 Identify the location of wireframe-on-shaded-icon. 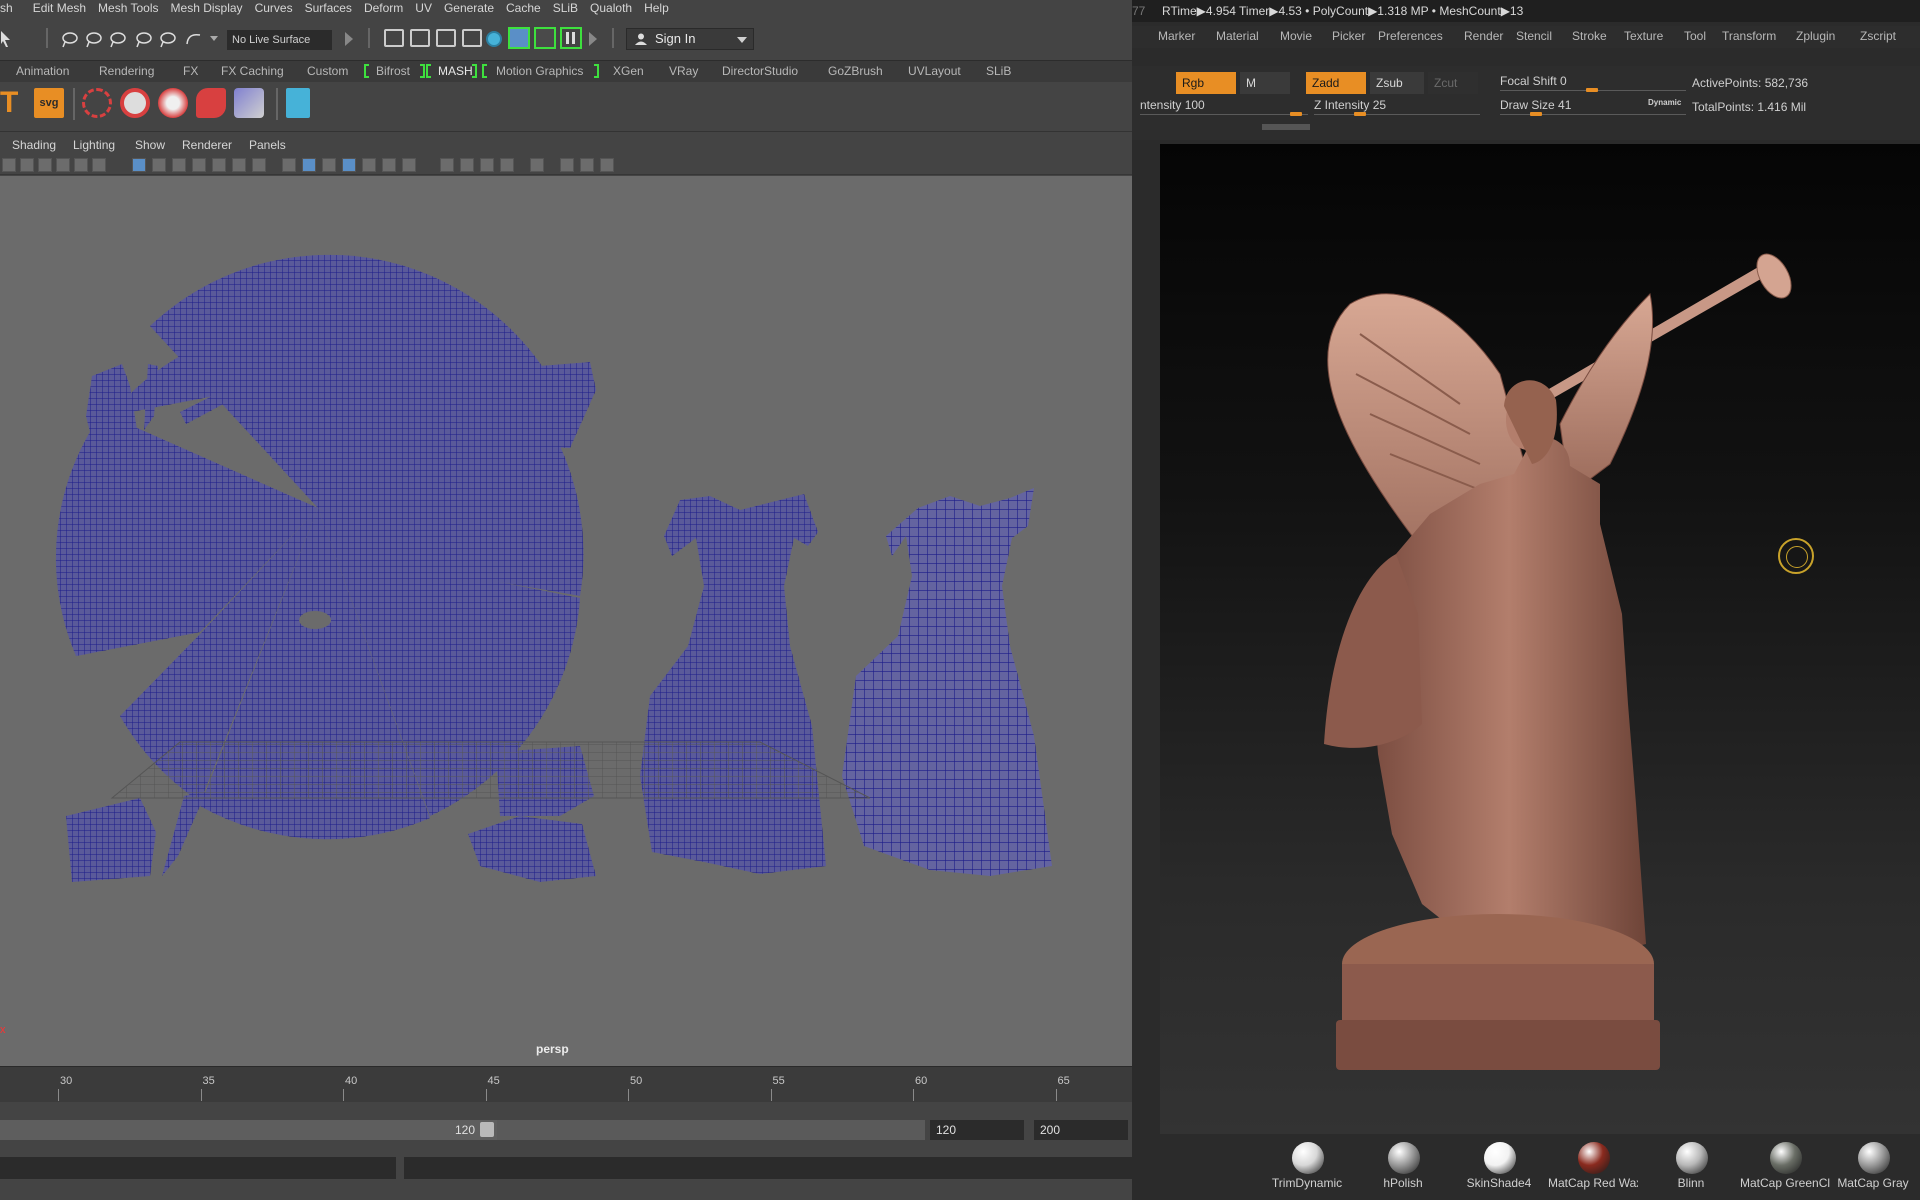
(349, 165).